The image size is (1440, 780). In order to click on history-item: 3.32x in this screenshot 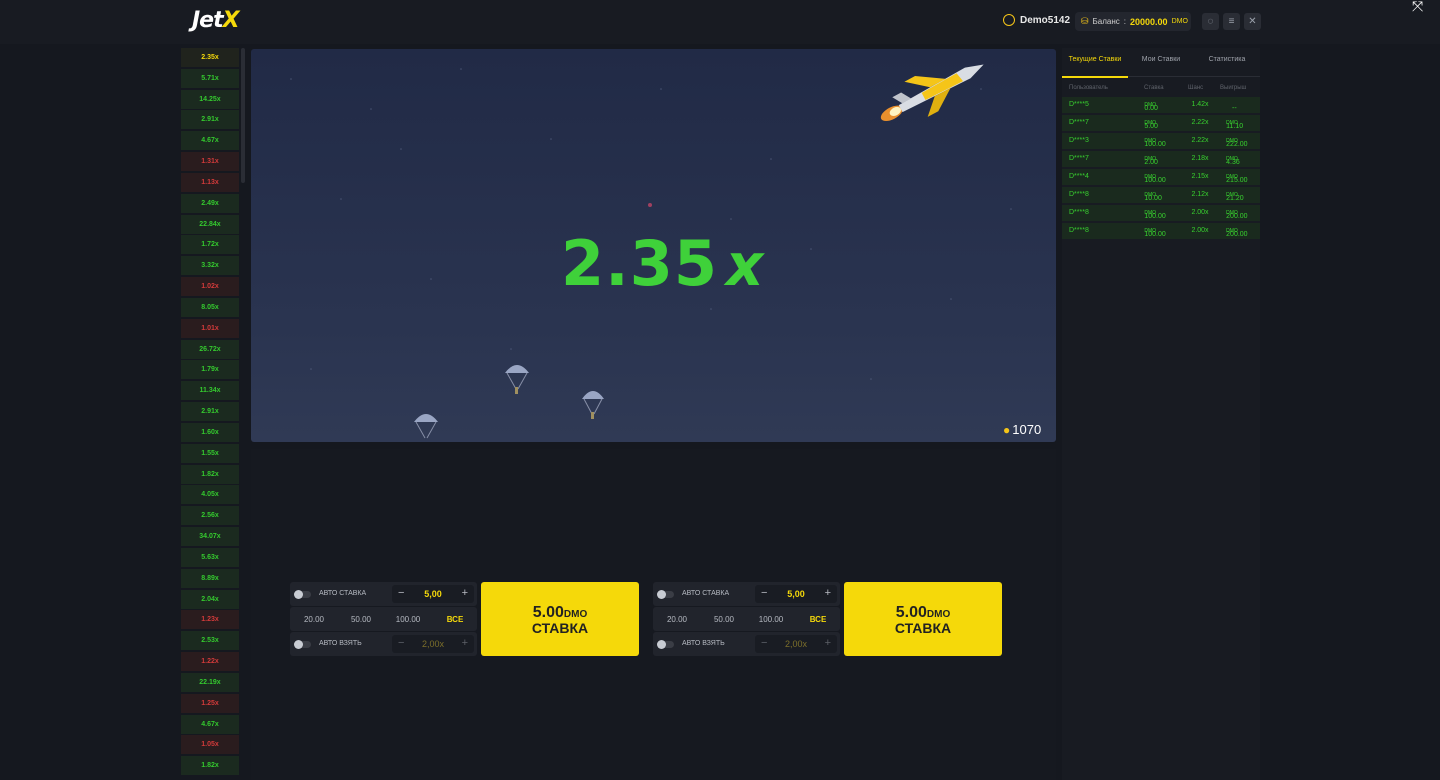, I will do `click(210, 266)`.